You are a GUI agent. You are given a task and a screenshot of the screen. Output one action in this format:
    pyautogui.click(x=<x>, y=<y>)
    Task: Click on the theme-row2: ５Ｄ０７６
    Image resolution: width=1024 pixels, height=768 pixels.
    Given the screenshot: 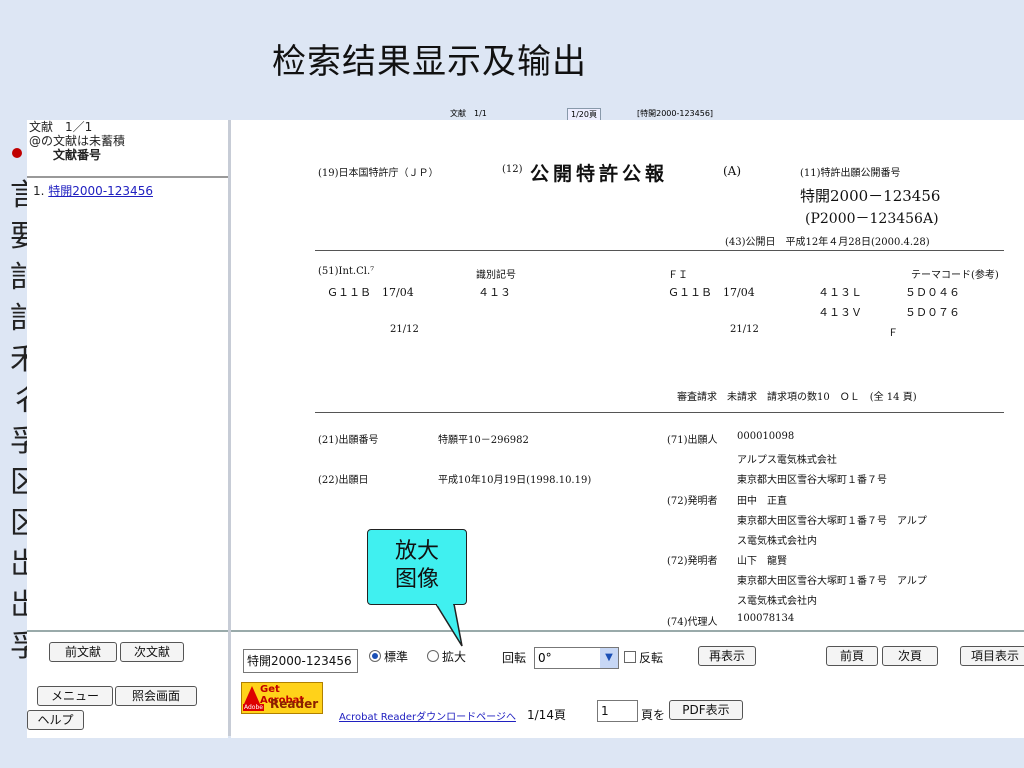 What is the action you would take?
    pyautogui.click(x=932, y=312)
    